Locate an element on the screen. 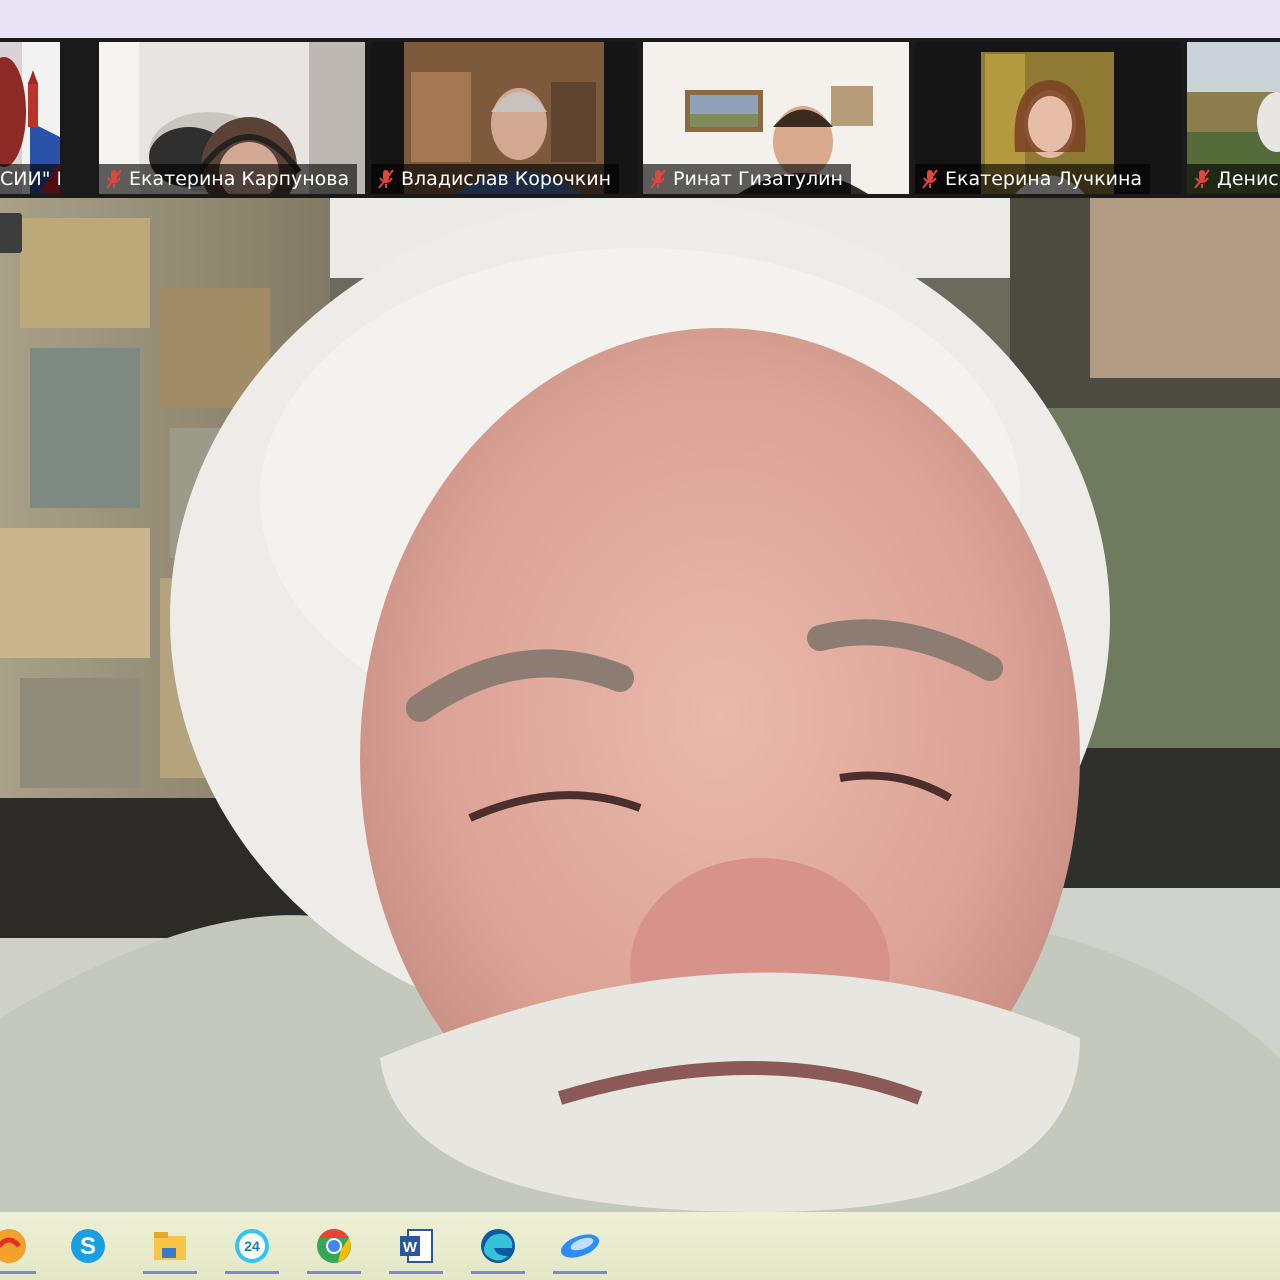  chrome-icon is located at coordinates (334, 1246).